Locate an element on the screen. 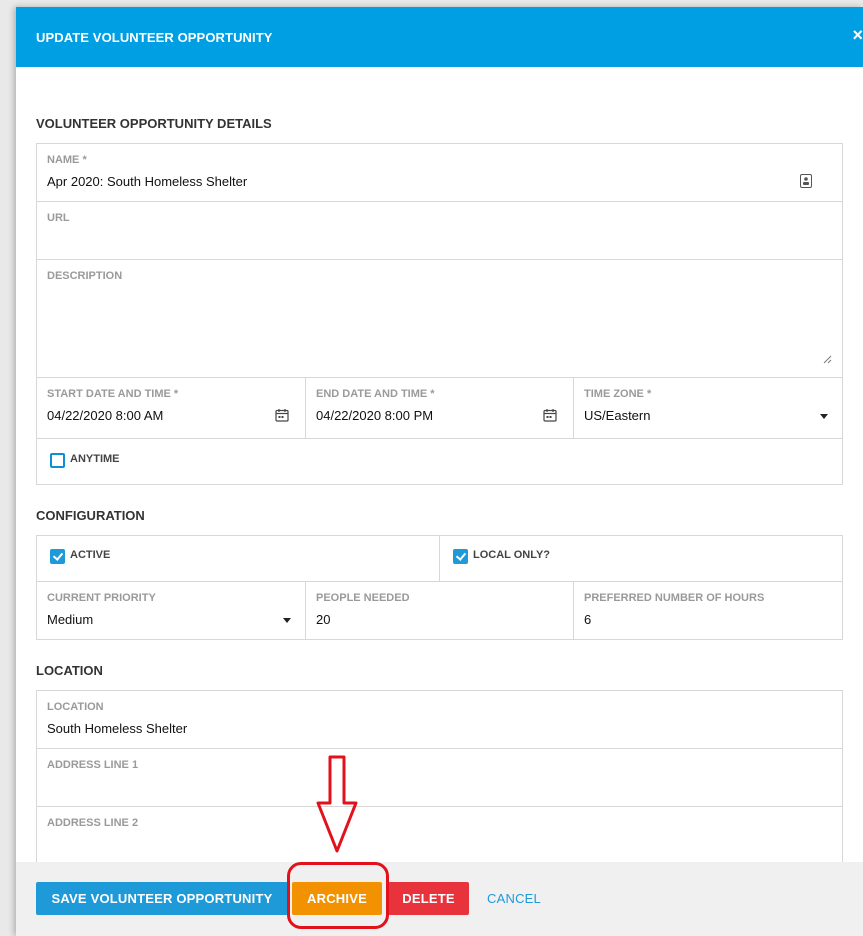  end-date-field: END DATE AND TIME * 04/22/2020 8:00 PM is located at coordinates (440, 408).